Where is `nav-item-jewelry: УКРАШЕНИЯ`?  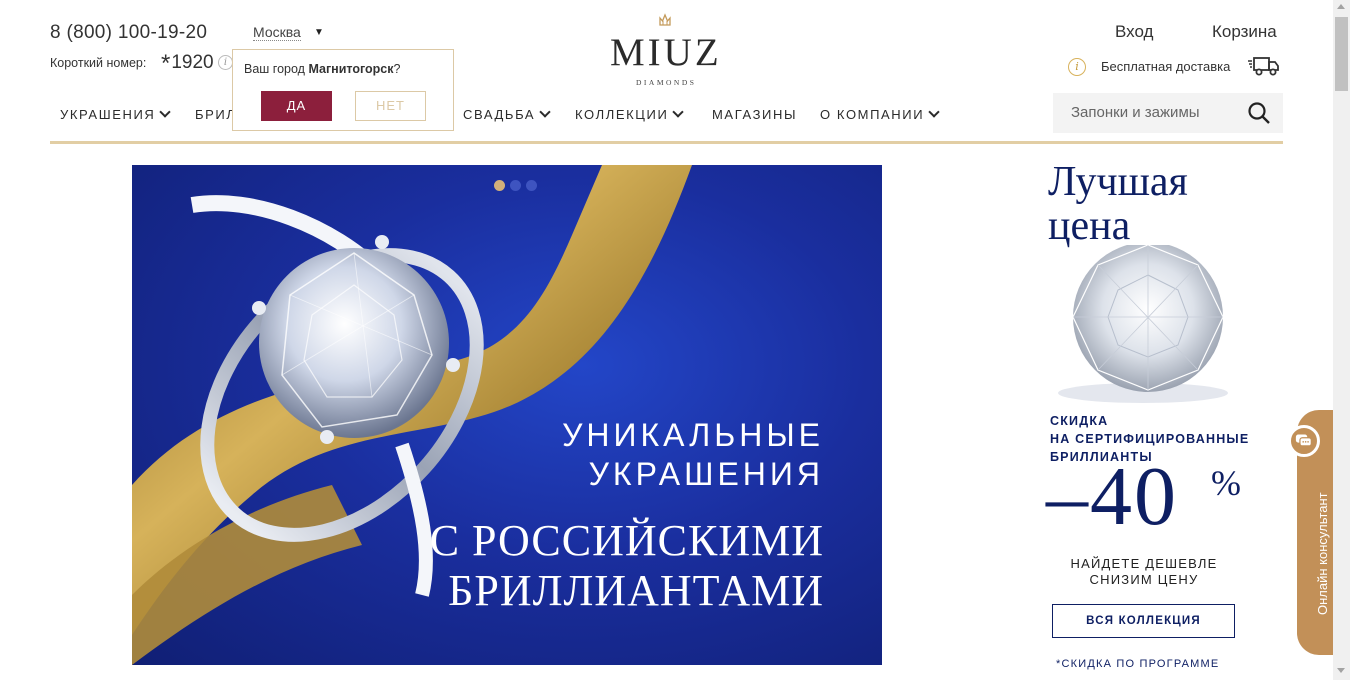
nav-item-jewelry: УКРАШЕНИЯ is located at coordinates (116, 114).